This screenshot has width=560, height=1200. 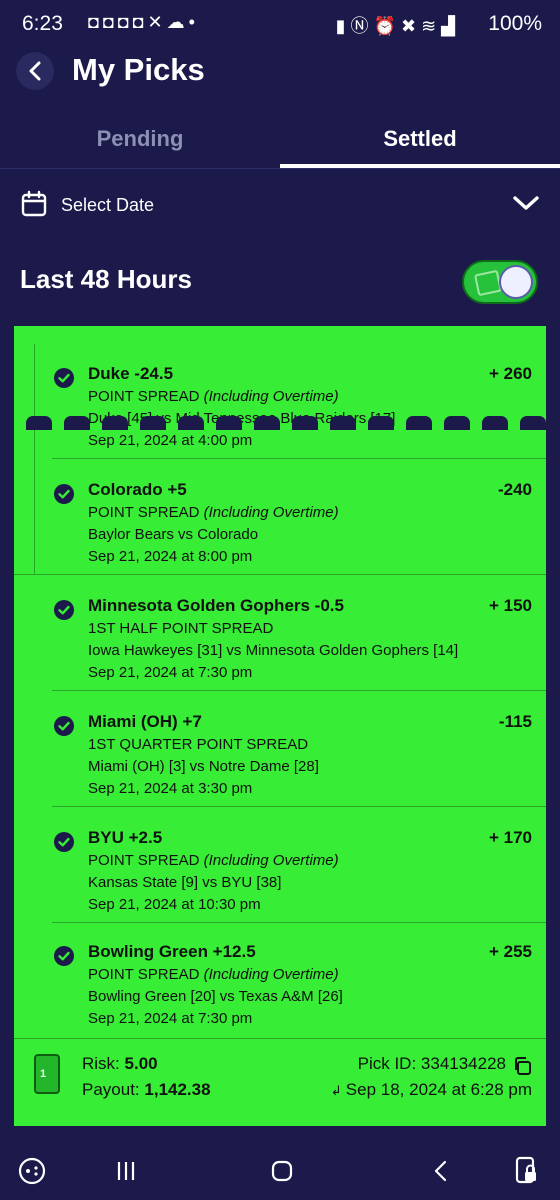 What do you see at coordinates (280, 73) in the screenshot?
I see `top-bar: My Picks` at bounding box center [280, 73].